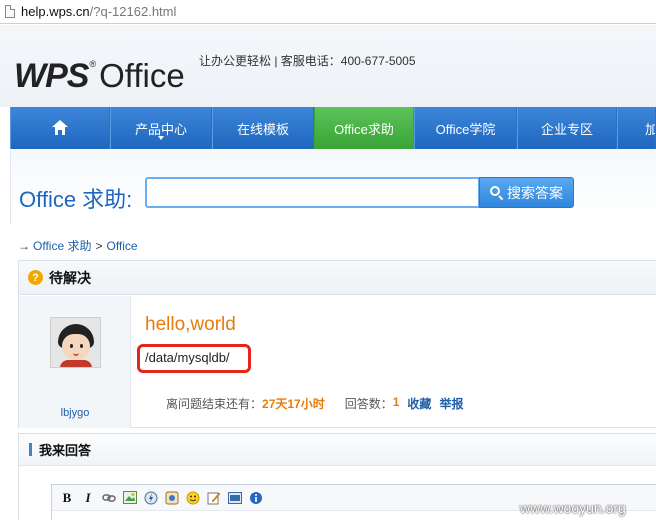 The image size is (656, 520). I want to click on url-path: /?q-12162.html, so click(133, 11).